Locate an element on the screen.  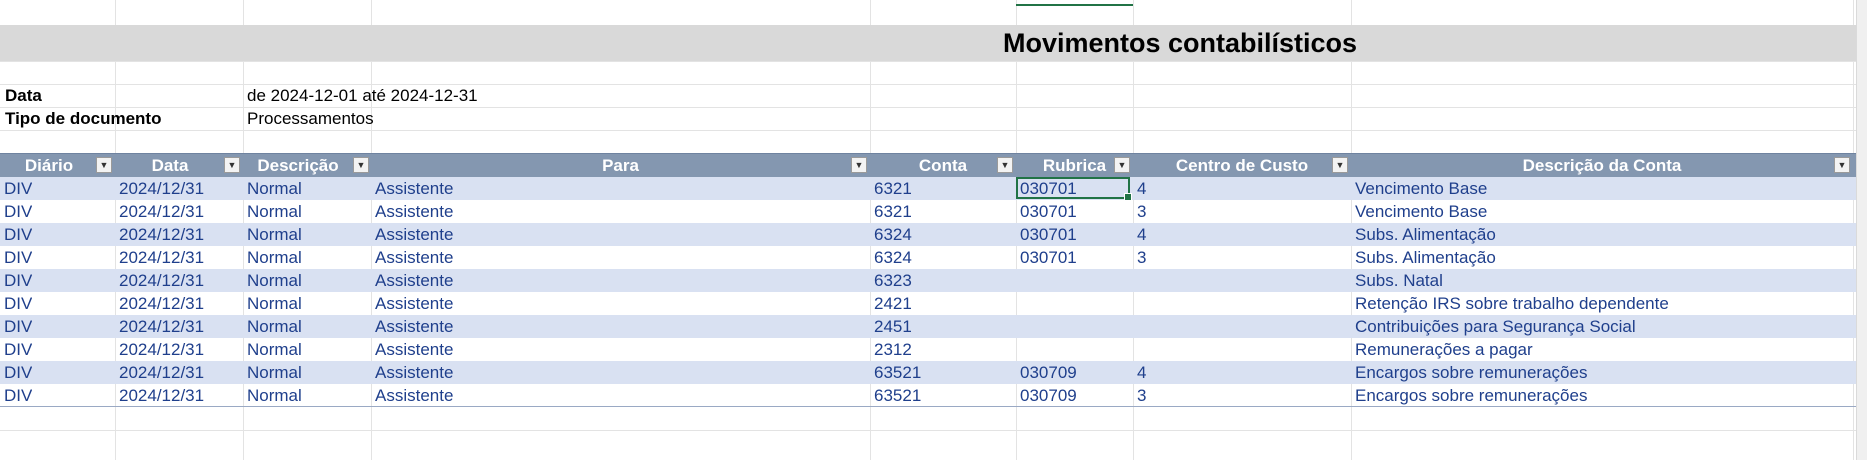
table-cell: 2421 is located at coordinates (893, 303).